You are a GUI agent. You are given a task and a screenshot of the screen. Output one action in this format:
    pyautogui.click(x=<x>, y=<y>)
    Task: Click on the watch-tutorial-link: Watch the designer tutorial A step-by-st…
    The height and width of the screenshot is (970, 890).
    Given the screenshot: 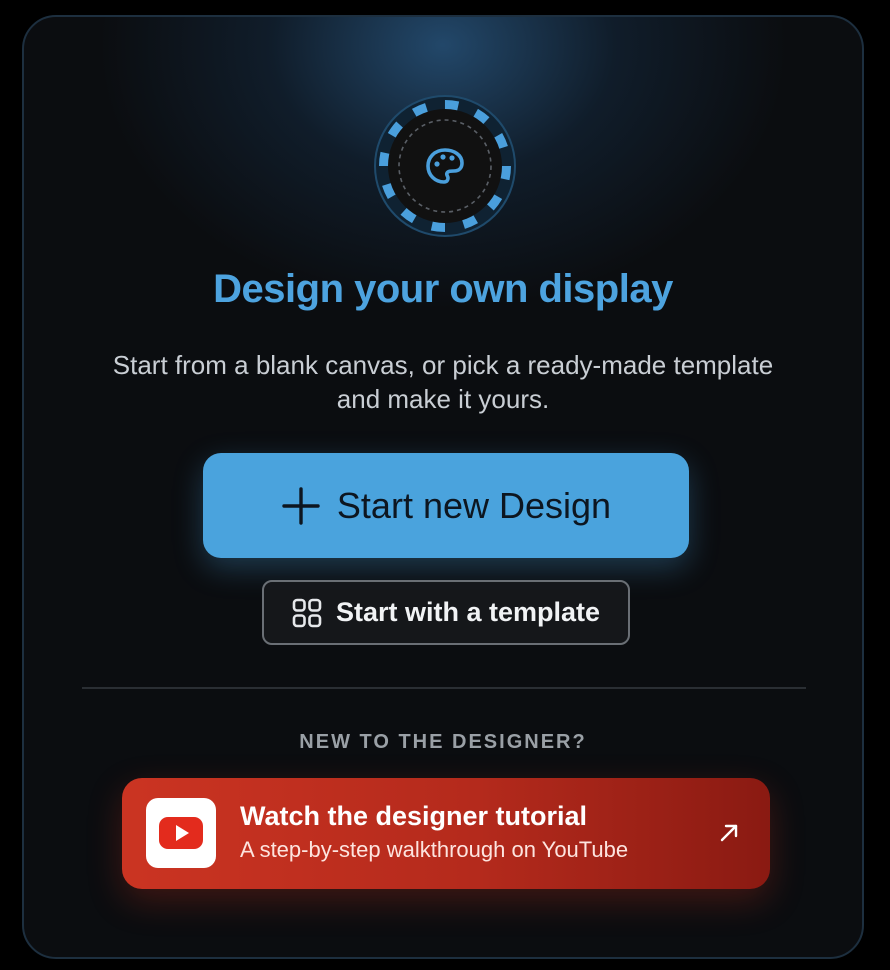 What is the action you would take?
    pyautogui.click(x=446, y=833)
    